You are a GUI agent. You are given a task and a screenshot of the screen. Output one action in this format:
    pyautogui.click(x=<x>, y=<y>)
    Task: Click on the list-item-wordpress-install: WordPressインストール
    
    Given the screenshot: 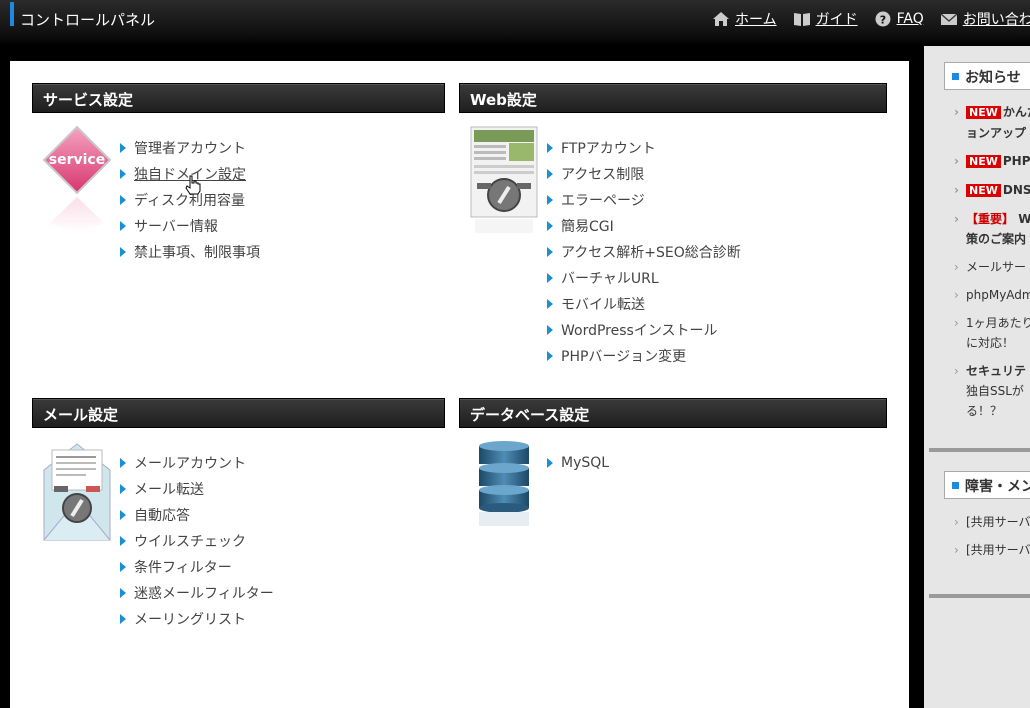 What is the action you would take?
    pyautogui.click(x=644, y=330)
    